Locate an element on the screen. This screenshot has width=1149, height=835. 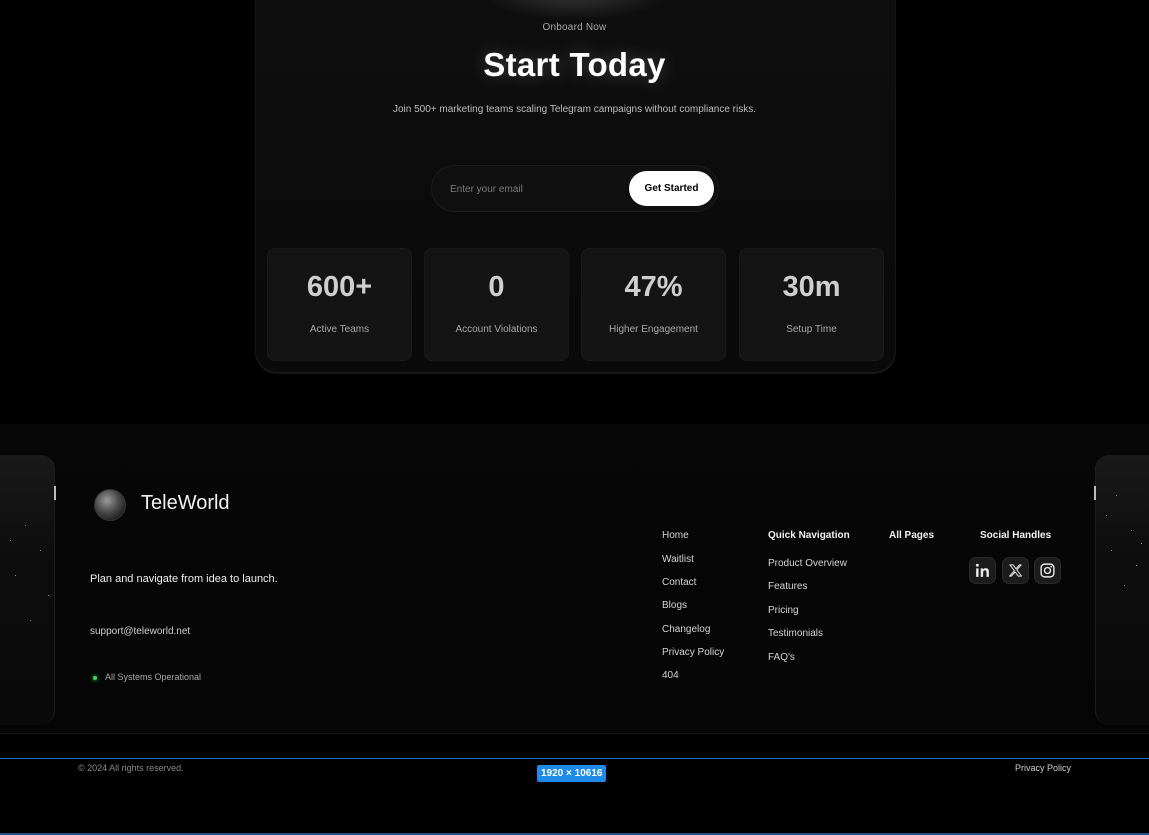
quick-navigation-heading: Quick Navigation is located at coordinates (809, 535).